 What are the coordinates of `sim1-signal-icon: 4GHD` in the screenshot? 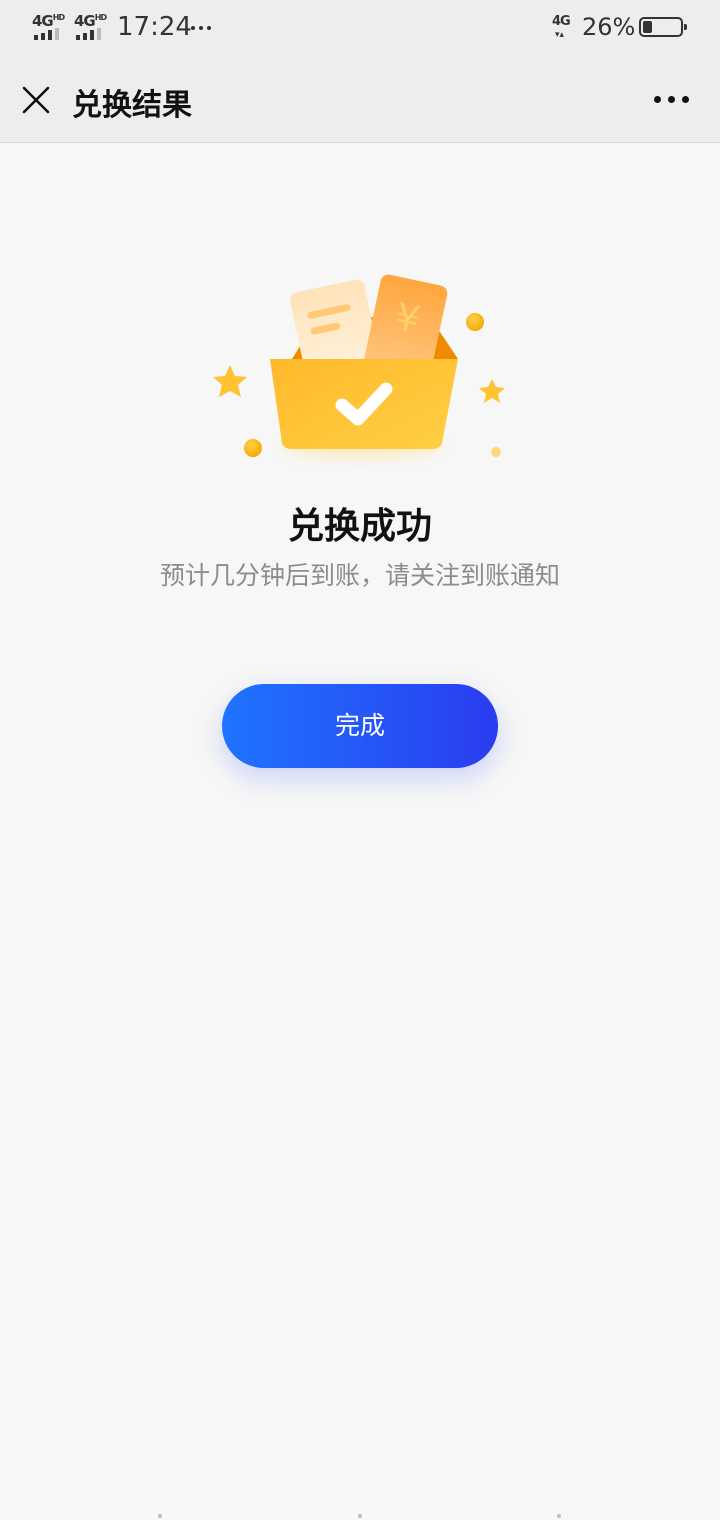 It's located at (50, 27).